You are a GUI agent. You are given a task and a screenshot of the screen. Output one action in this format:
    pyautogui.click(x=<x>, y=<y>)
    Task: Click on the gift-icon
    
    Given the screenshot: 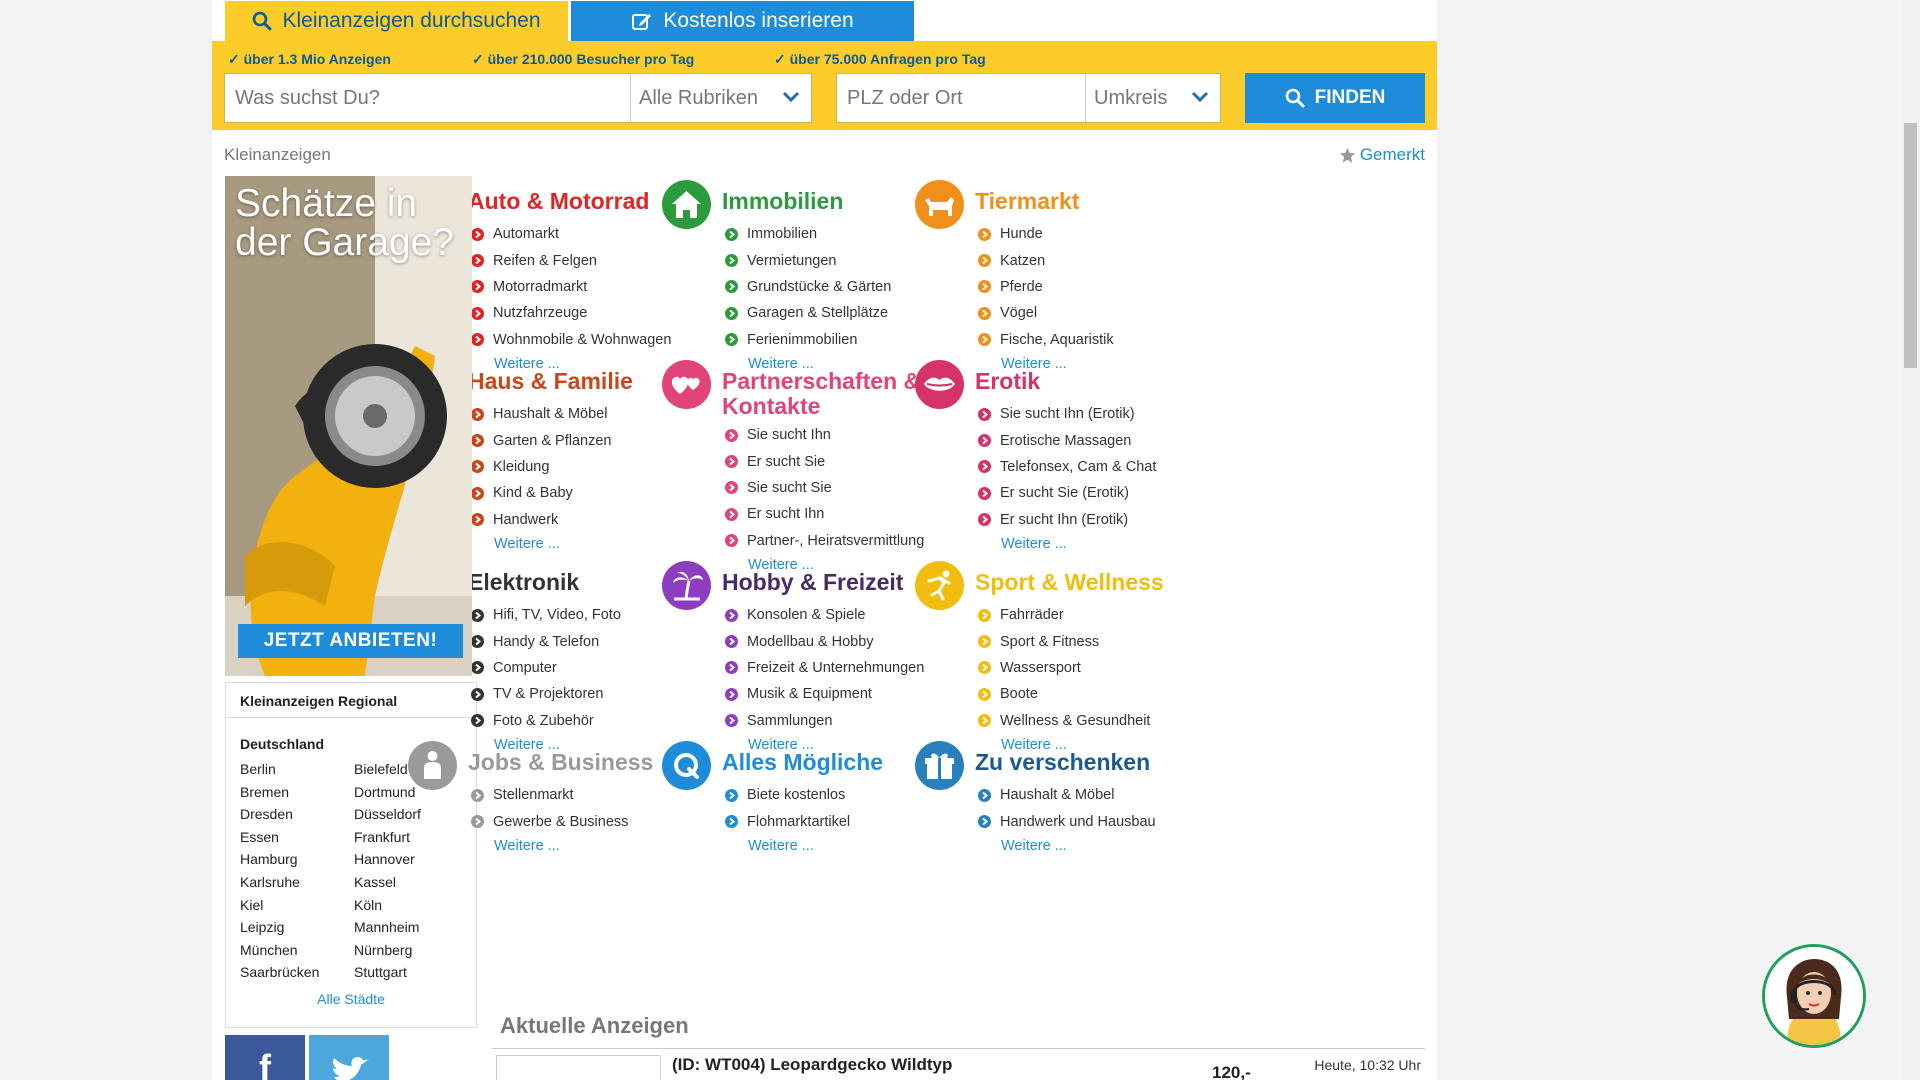 What is the action you would take?
    pyautogui.click(x=939, y=765)
    